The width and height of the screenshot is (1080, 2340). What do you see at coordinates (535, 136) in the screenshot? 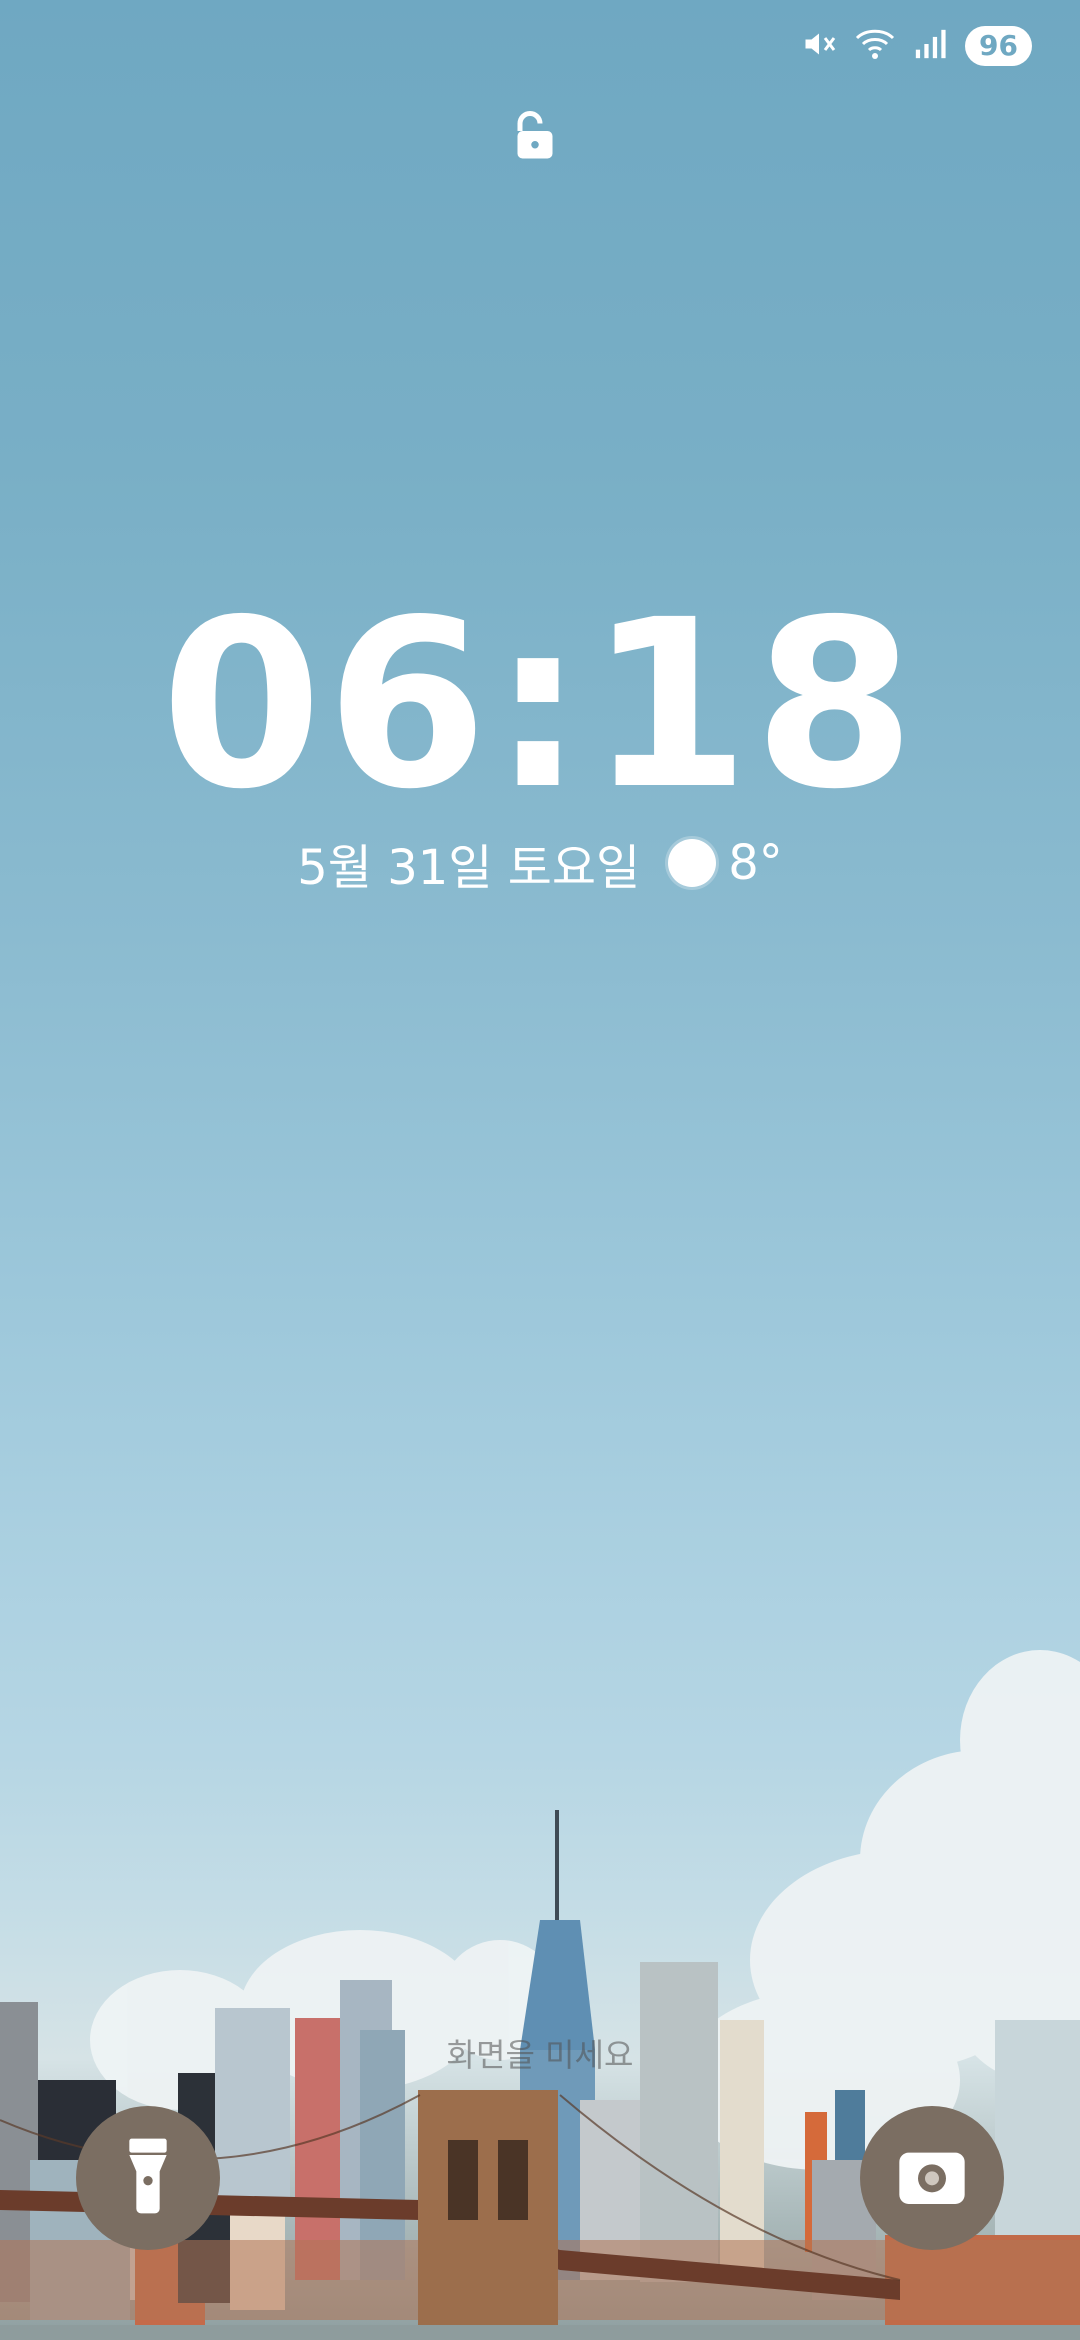
I see `unlocked-padlock-icon` at bounding box center [535, 136].